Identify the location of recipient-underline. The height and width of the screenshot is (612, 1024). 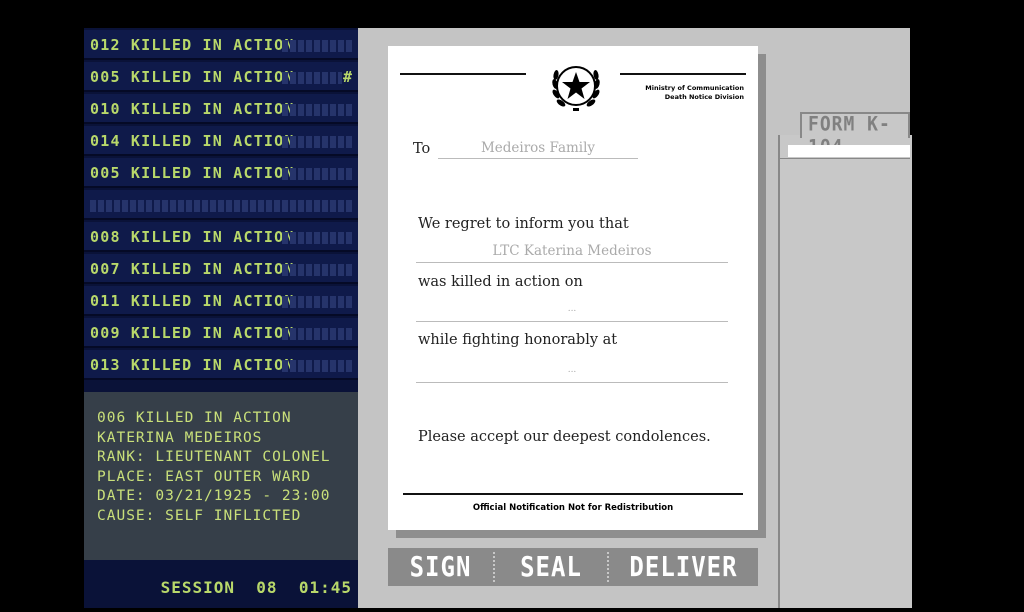
(538, 158).